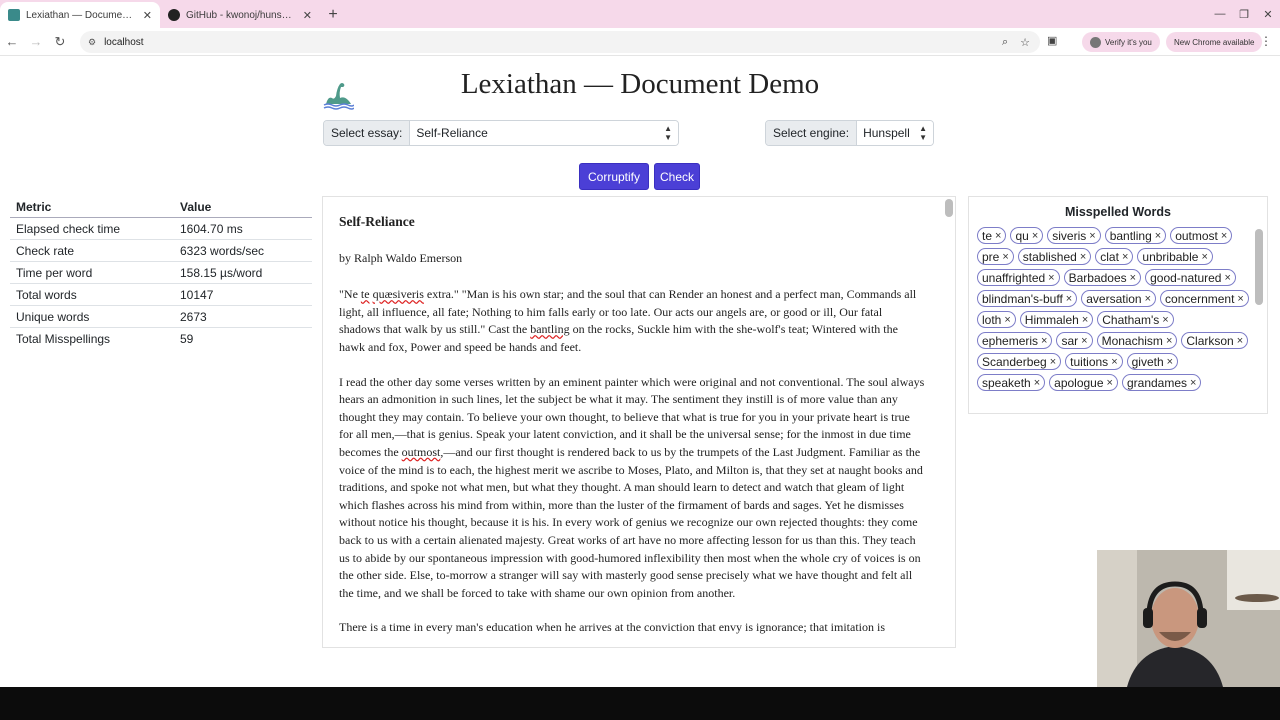 This screenshot has width=1280, height=720. I want to click on close-window-icon: ✕, so click(1268, 14).